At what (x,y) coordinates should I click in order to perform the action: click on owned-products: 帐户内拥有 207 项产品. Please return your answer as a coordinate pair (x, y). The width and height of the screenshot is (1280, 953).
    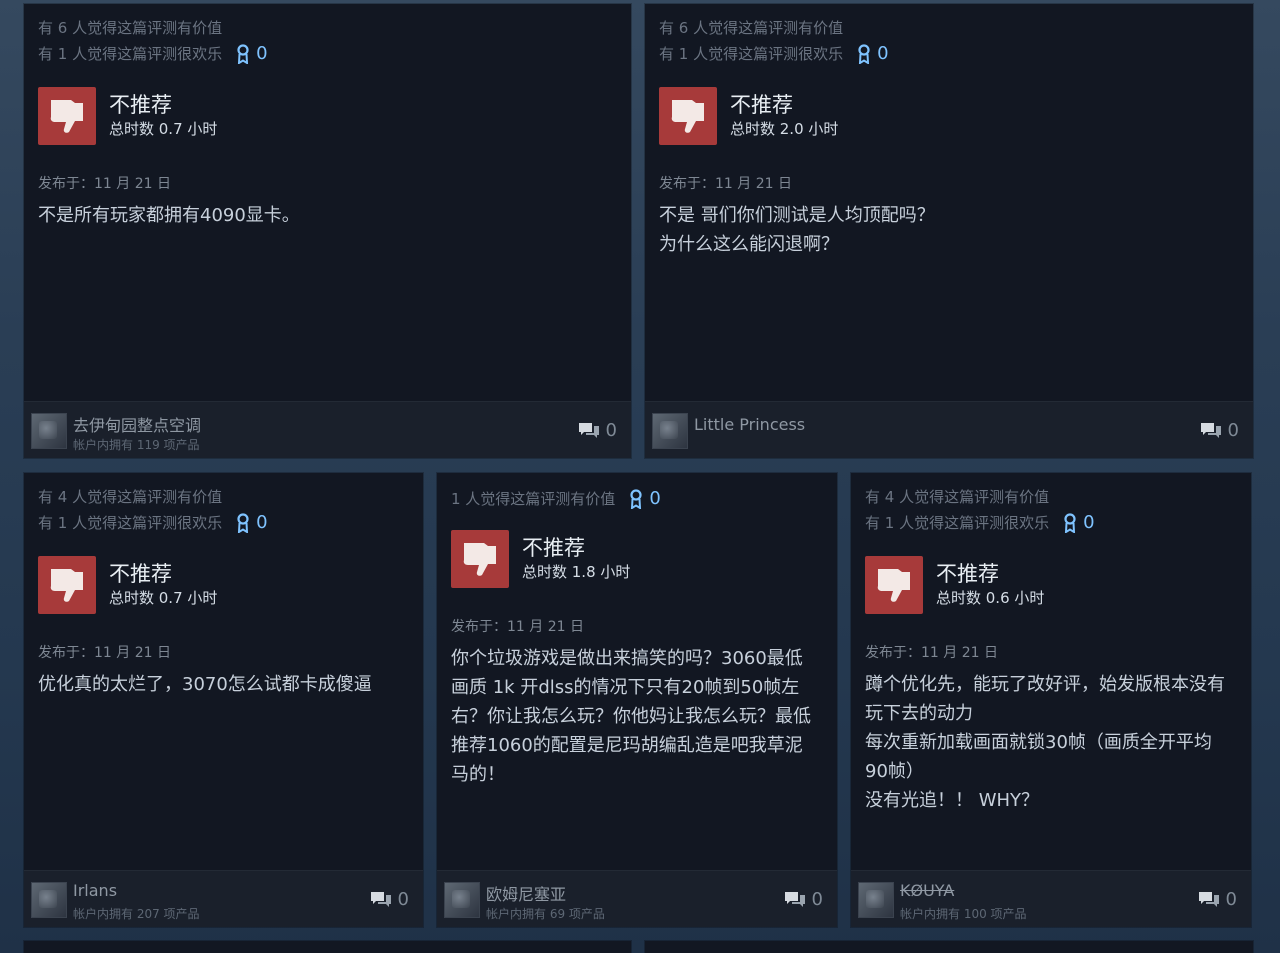
    Looking at the image, I should click on (136, 914).